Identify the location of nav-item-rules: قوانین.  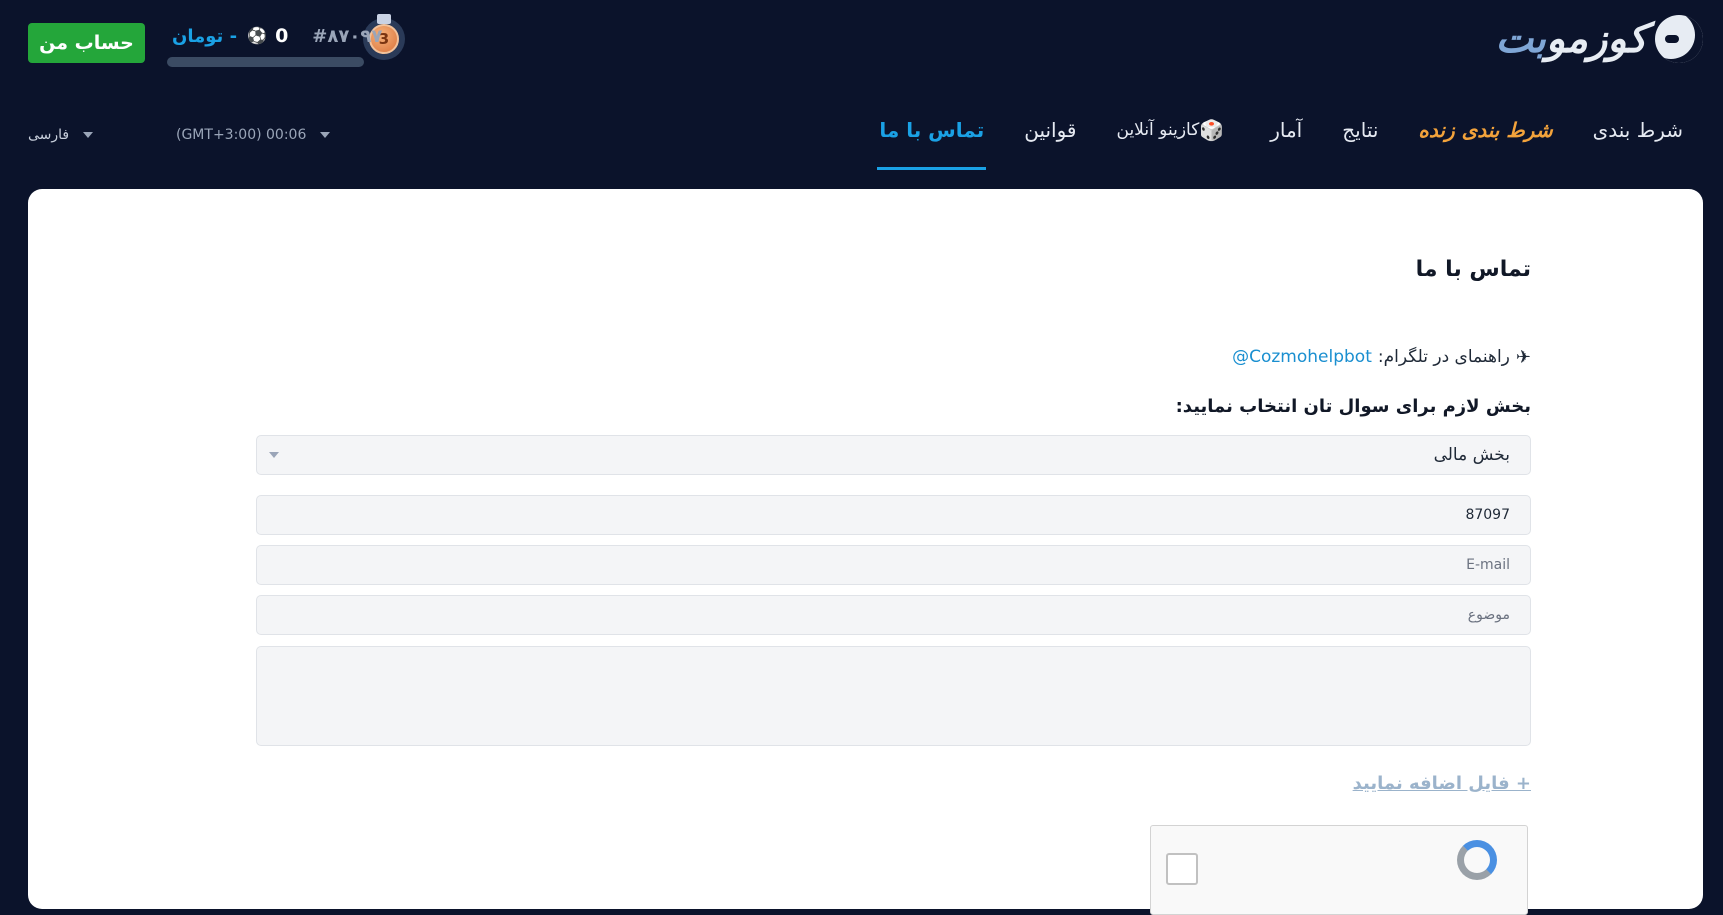
(1050, 130).